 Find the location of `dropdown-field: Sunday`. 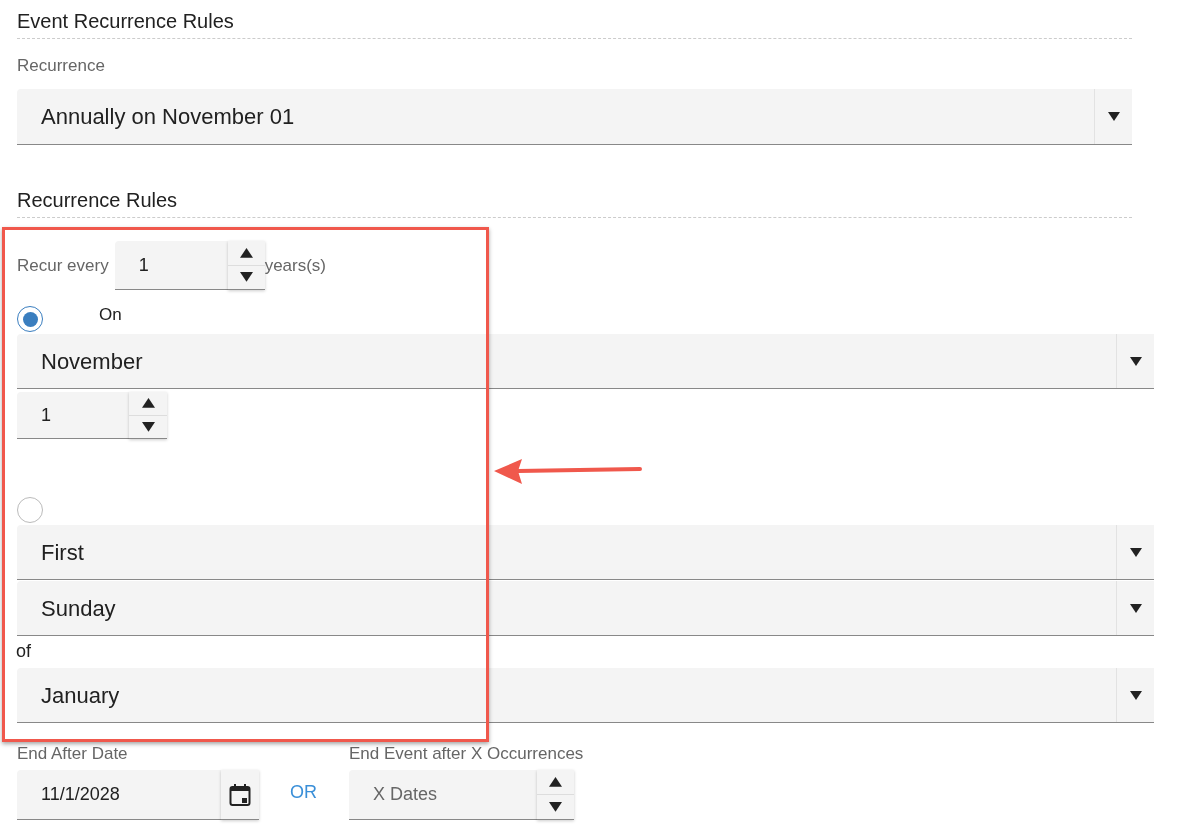

dropdown-field: Sunday is located at coordinates (585, 608).